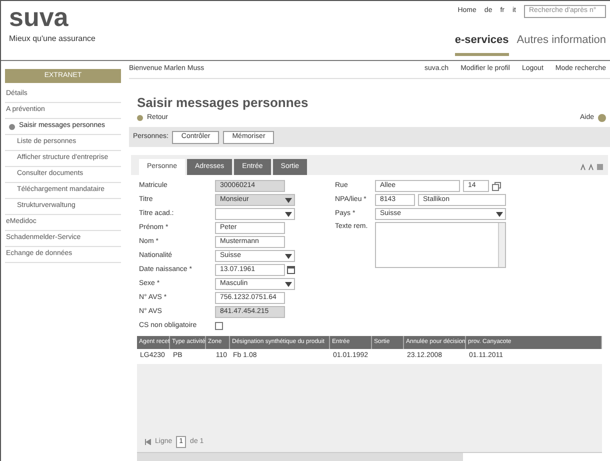 The width and height of the screenshot is (610, 461). Describe the element at coordinates (602, 118) in the screenshot. I see `help-icon` at that location.